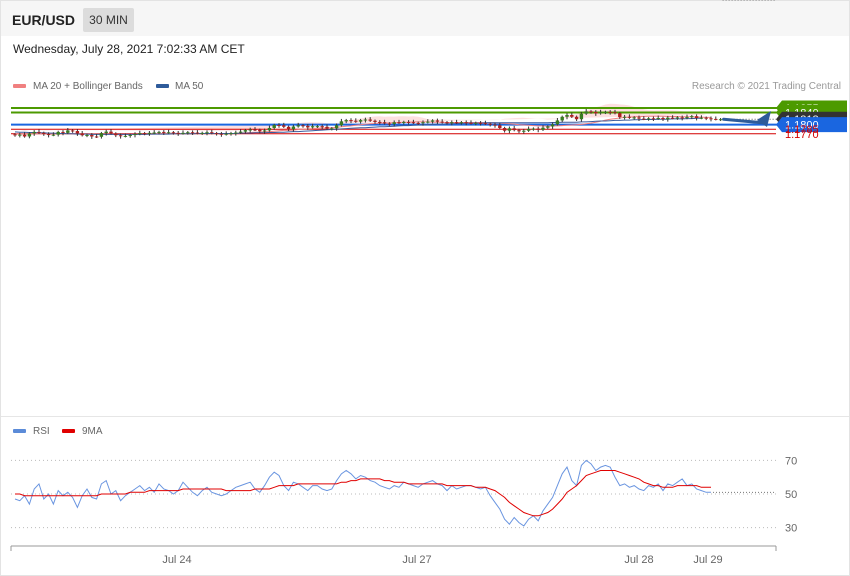  What do you see at coordinates (363, 493) in the screenshot?
I see `rsi-ma9-line` at bounding box center [363, 493].